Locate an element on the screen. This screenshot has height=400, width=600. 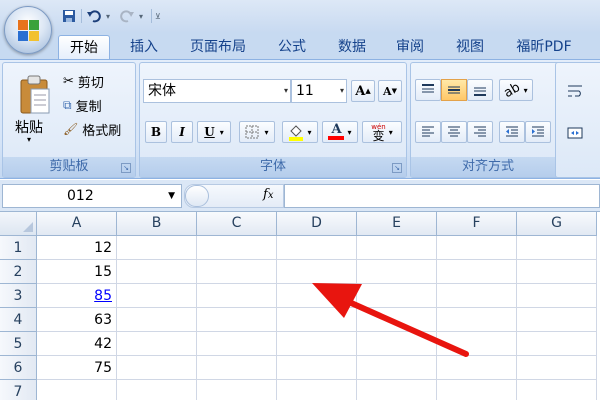
cell-f7 is located at coordinates (477, 390).